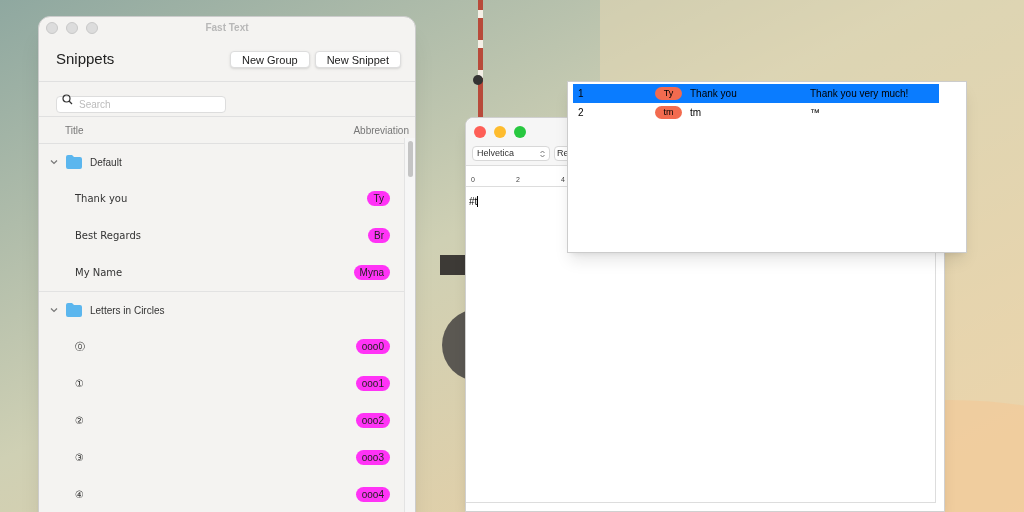  What do you see at coordinates (85, 59) in the screenshot?
I see `snippets-heading: Snippets` at bounding box center [85, 59].